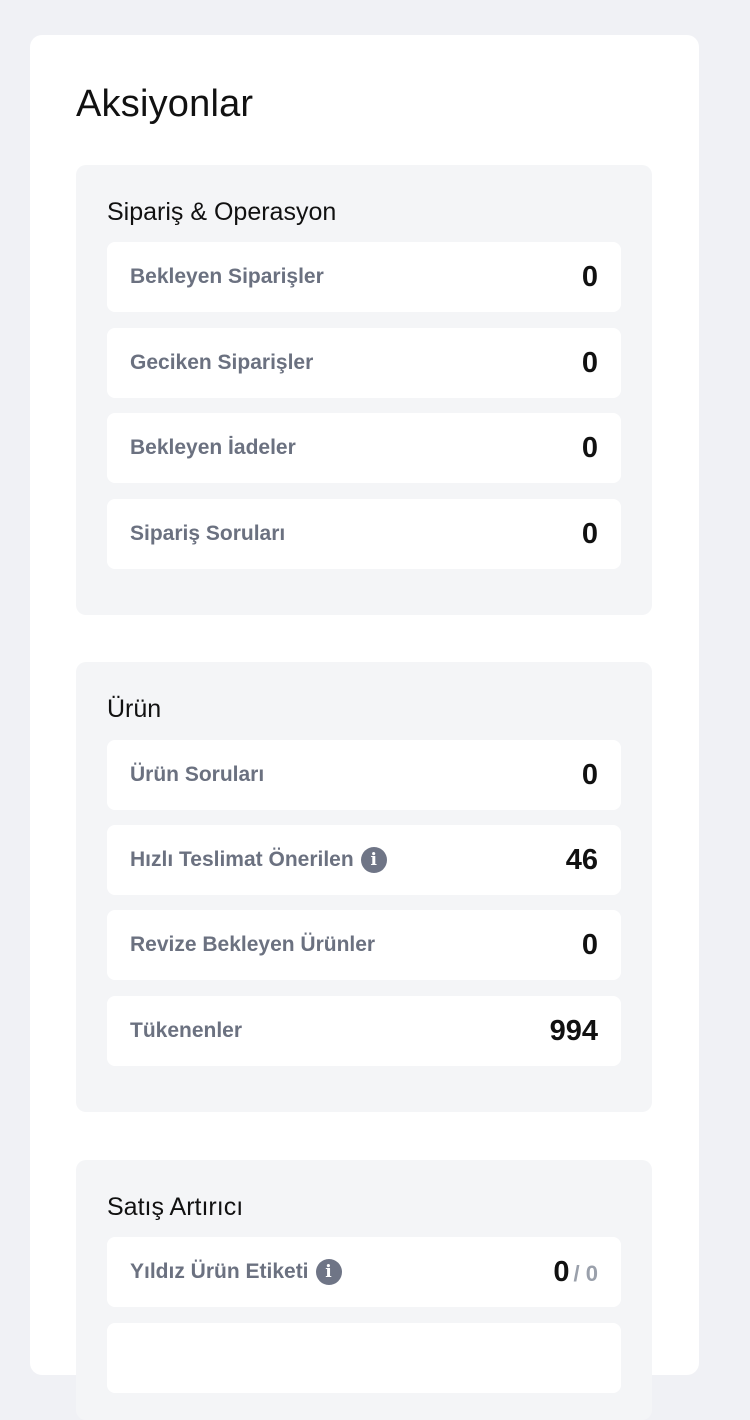 The height and width of the screenshot is (1420, 750). What do you see at coordinates (186, 1030) in the screenshot?
I see `row-label: Tükenenler` at bounding box center [186, 1030].